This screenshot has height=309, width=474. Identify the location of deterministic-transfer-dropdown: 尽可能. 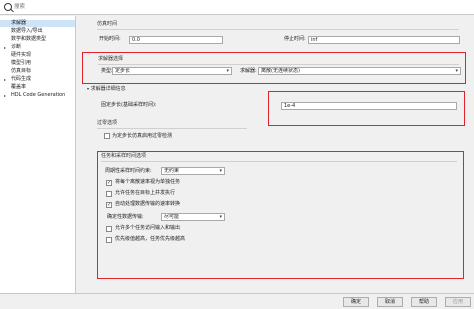
(193, 217).